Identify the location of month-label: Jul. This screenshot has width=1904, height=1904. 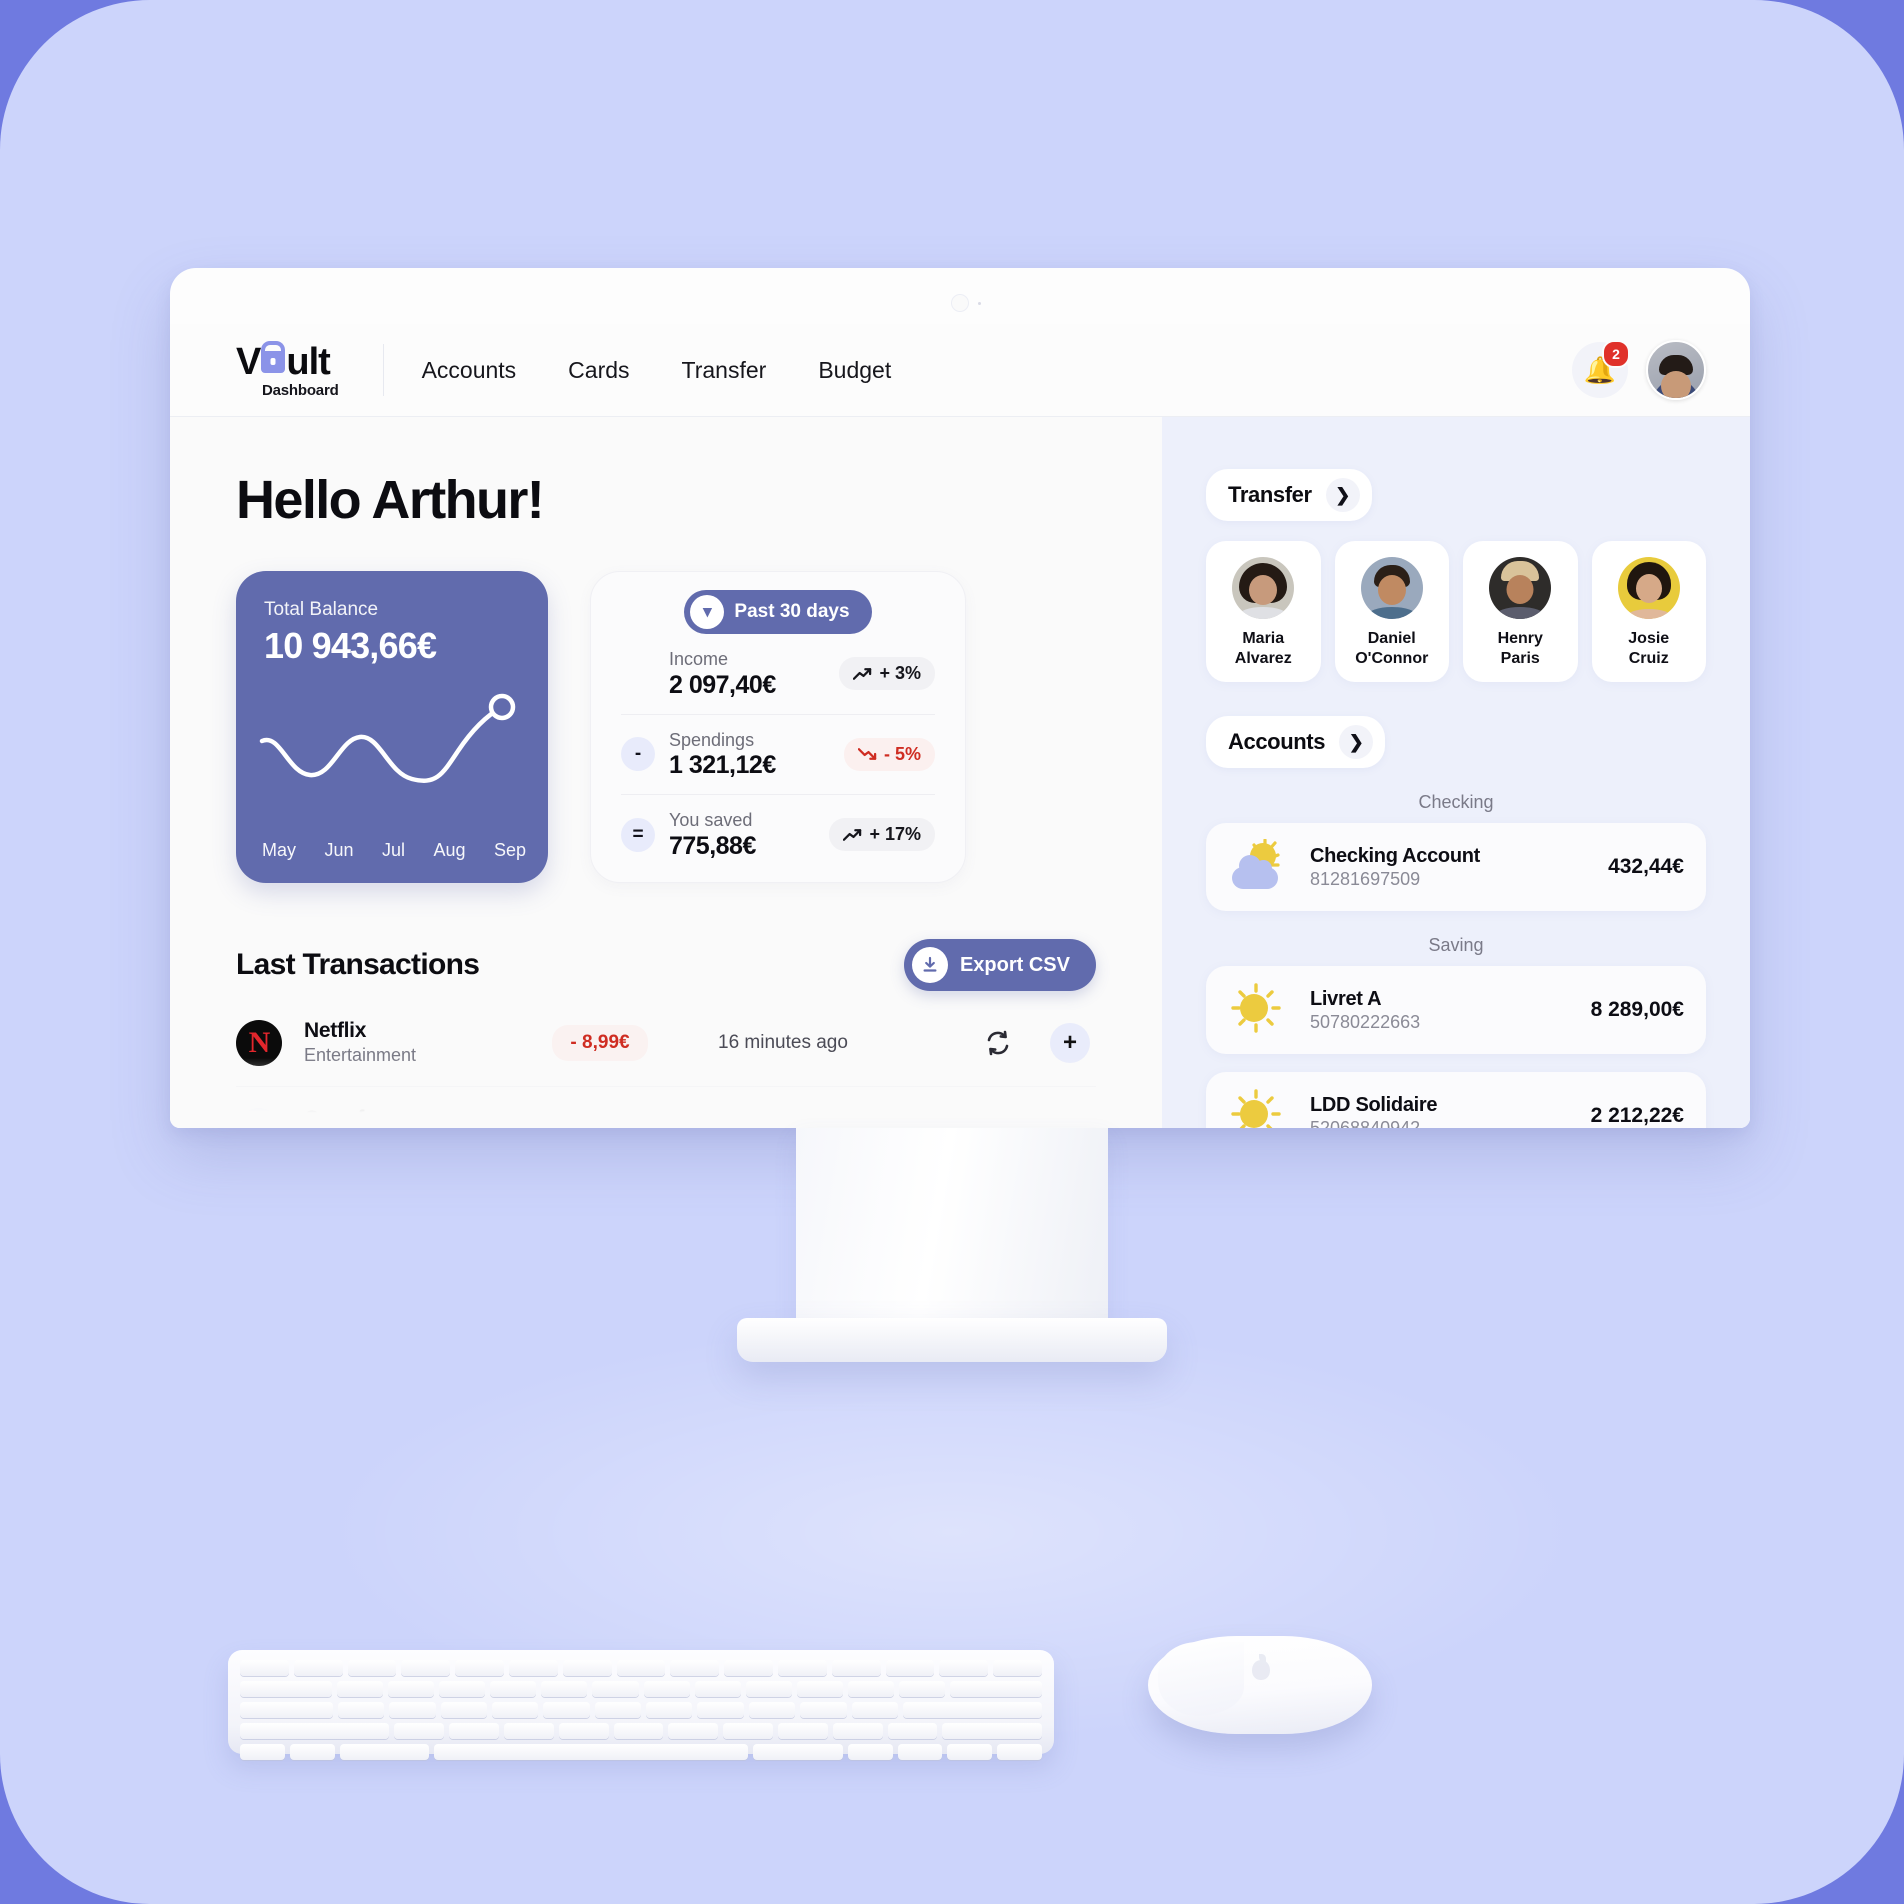
(393, 850).